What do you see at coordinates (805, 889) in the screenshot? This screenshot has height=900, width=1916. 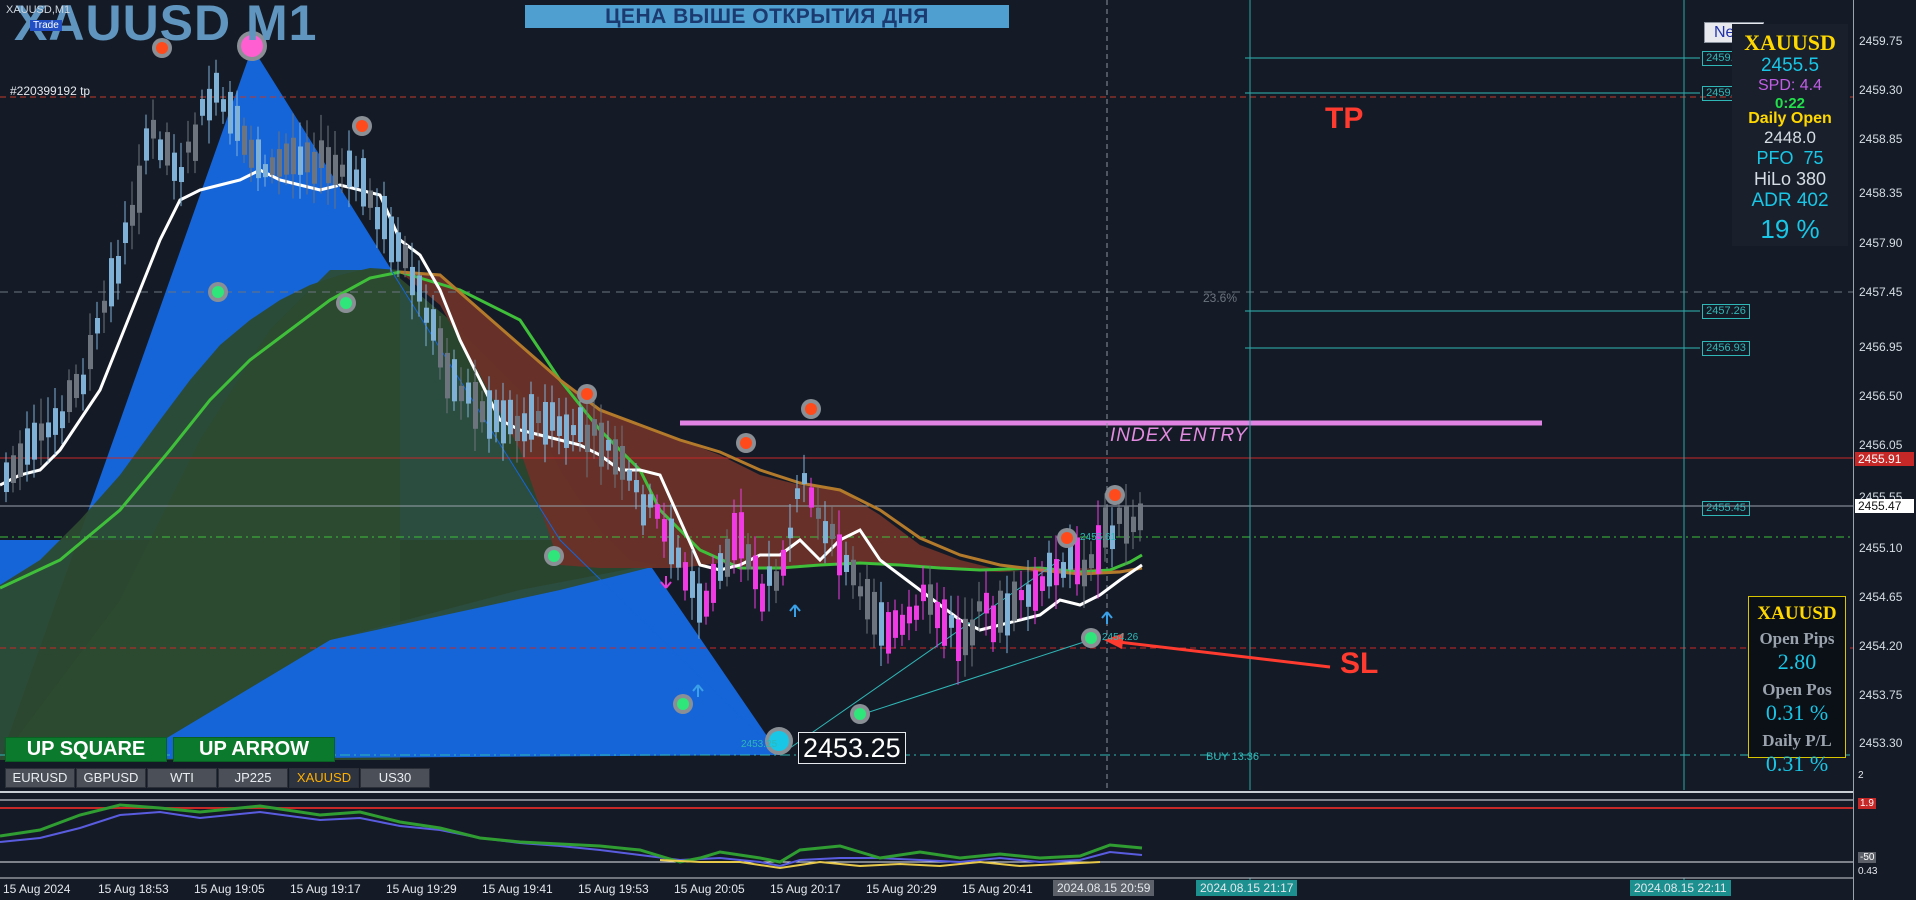 I see `x-label: 15 Aug 20:17` at bounding box center [805, 889].